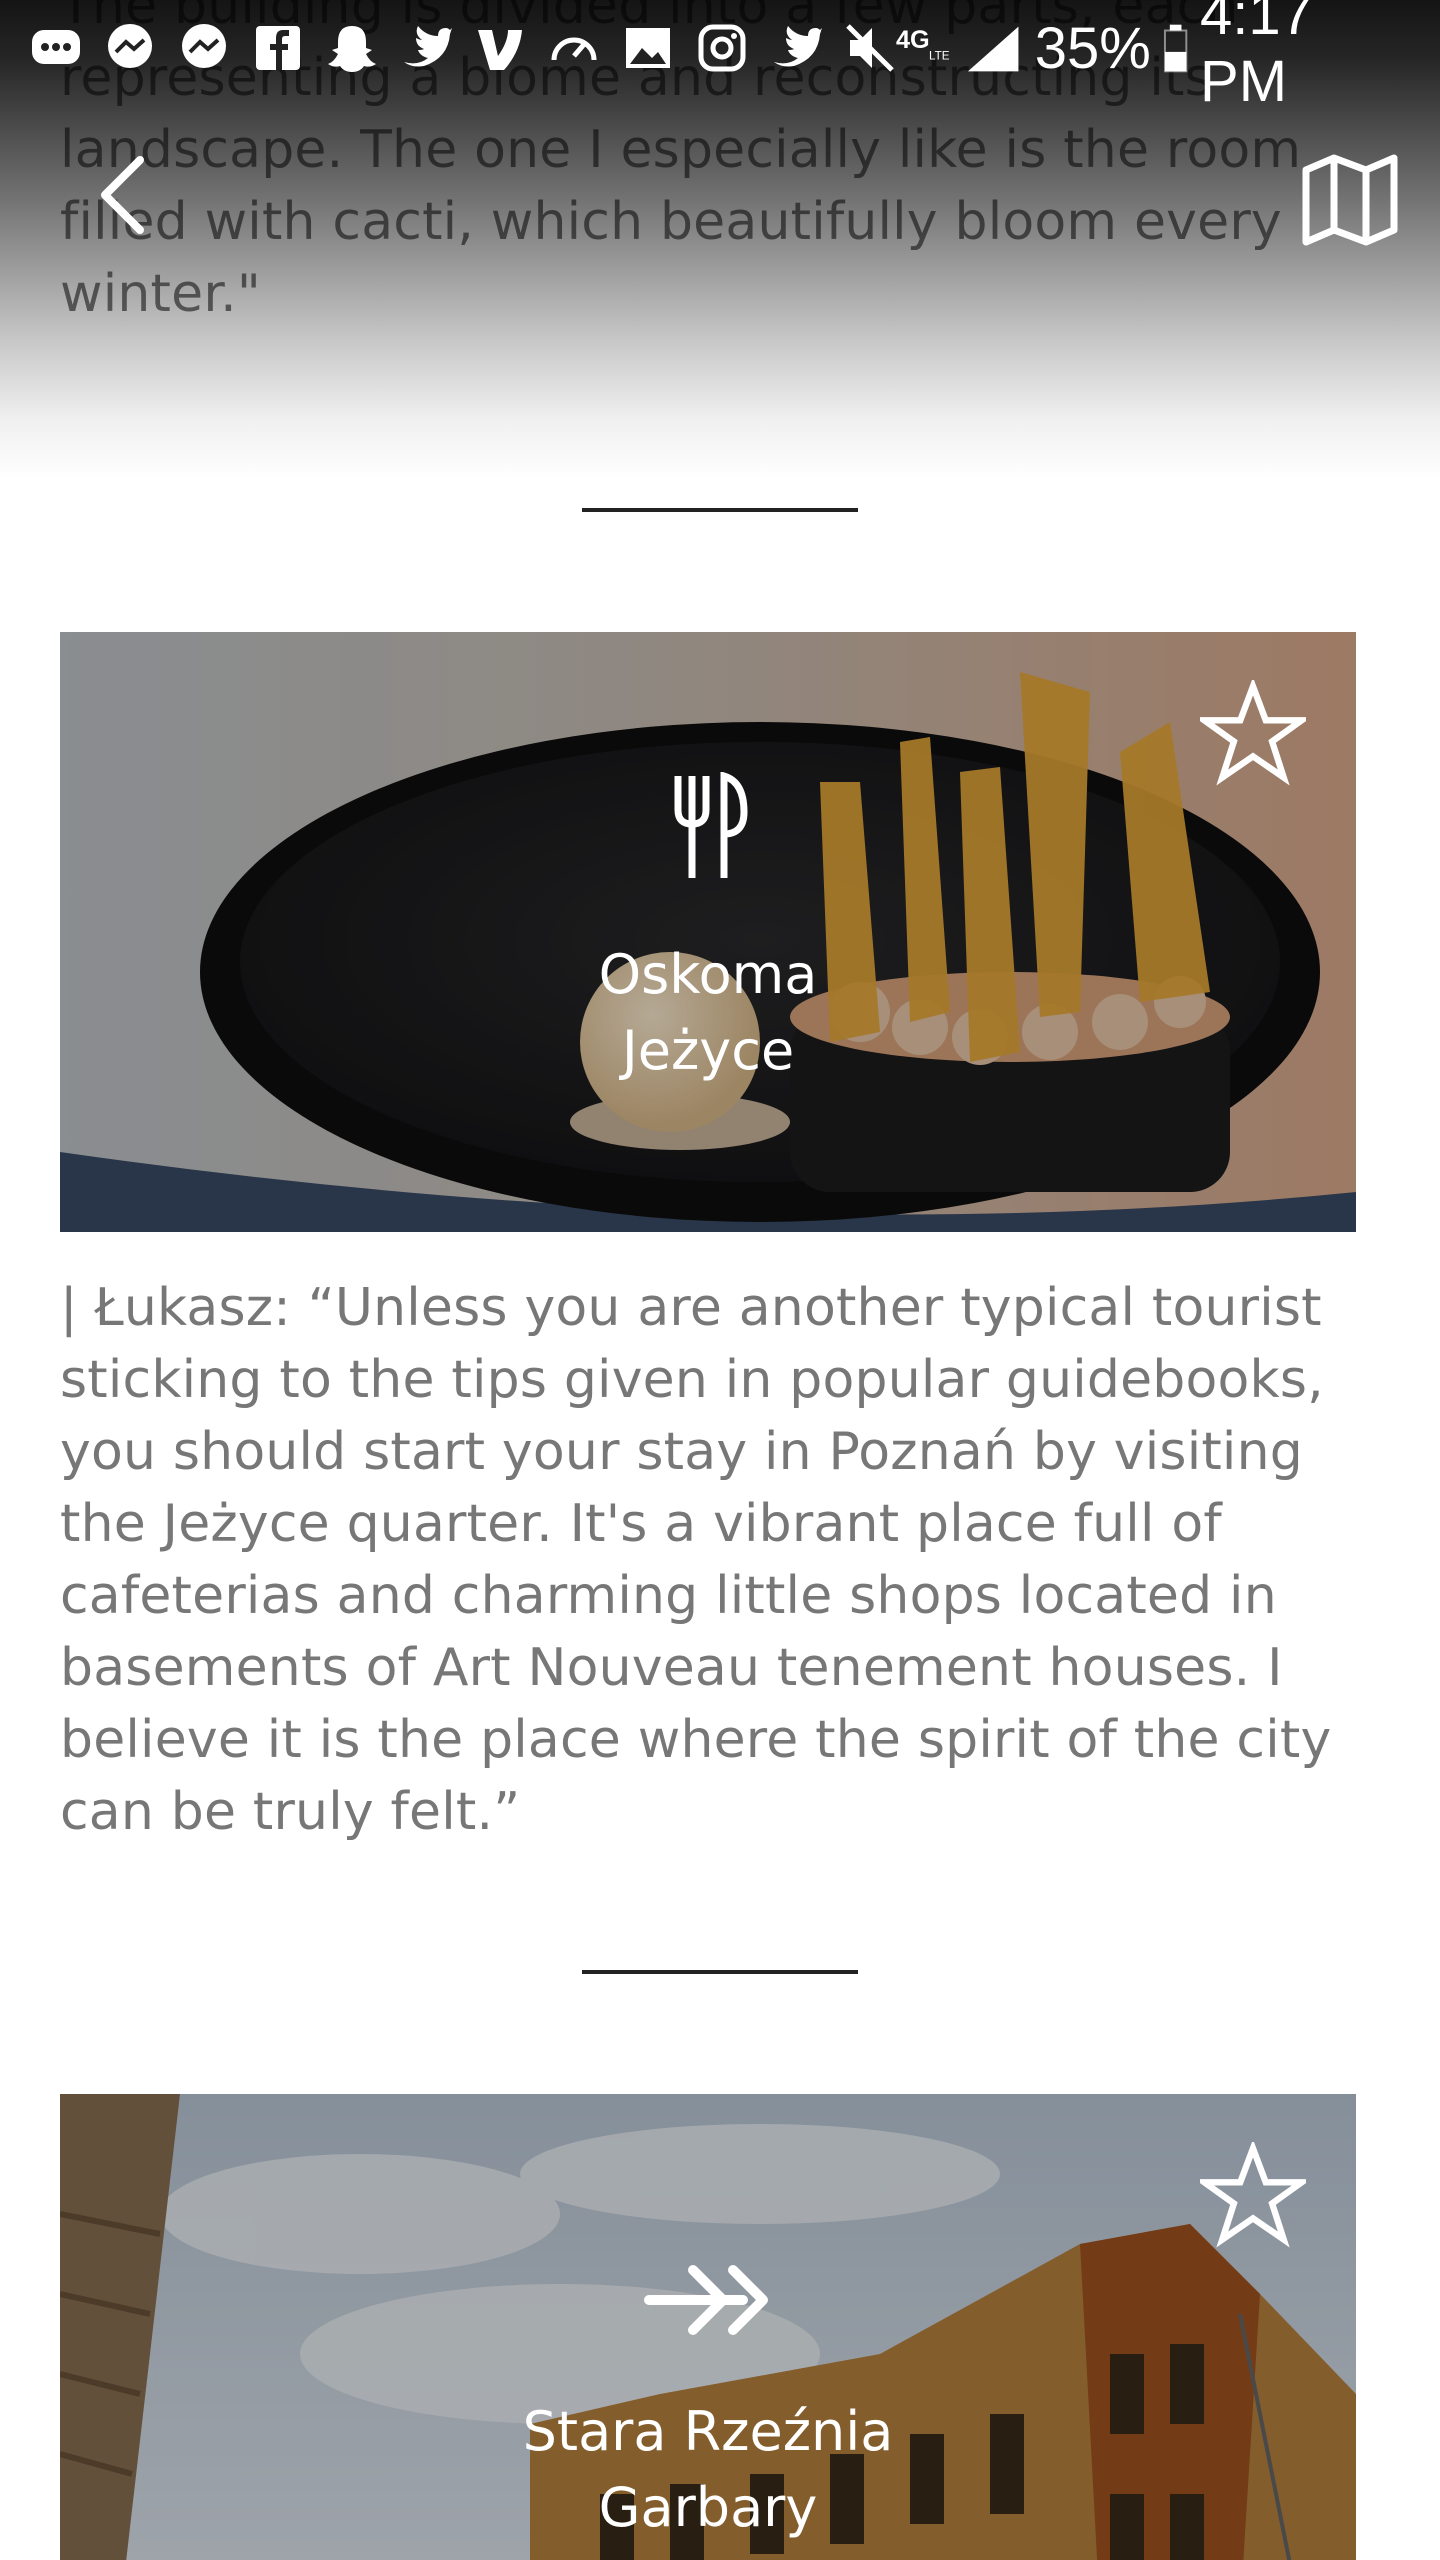  What do you see at coordinates (708, 974) in the screenshot?
I see `place-name: Oskoma` at bounding box center [708, 974].